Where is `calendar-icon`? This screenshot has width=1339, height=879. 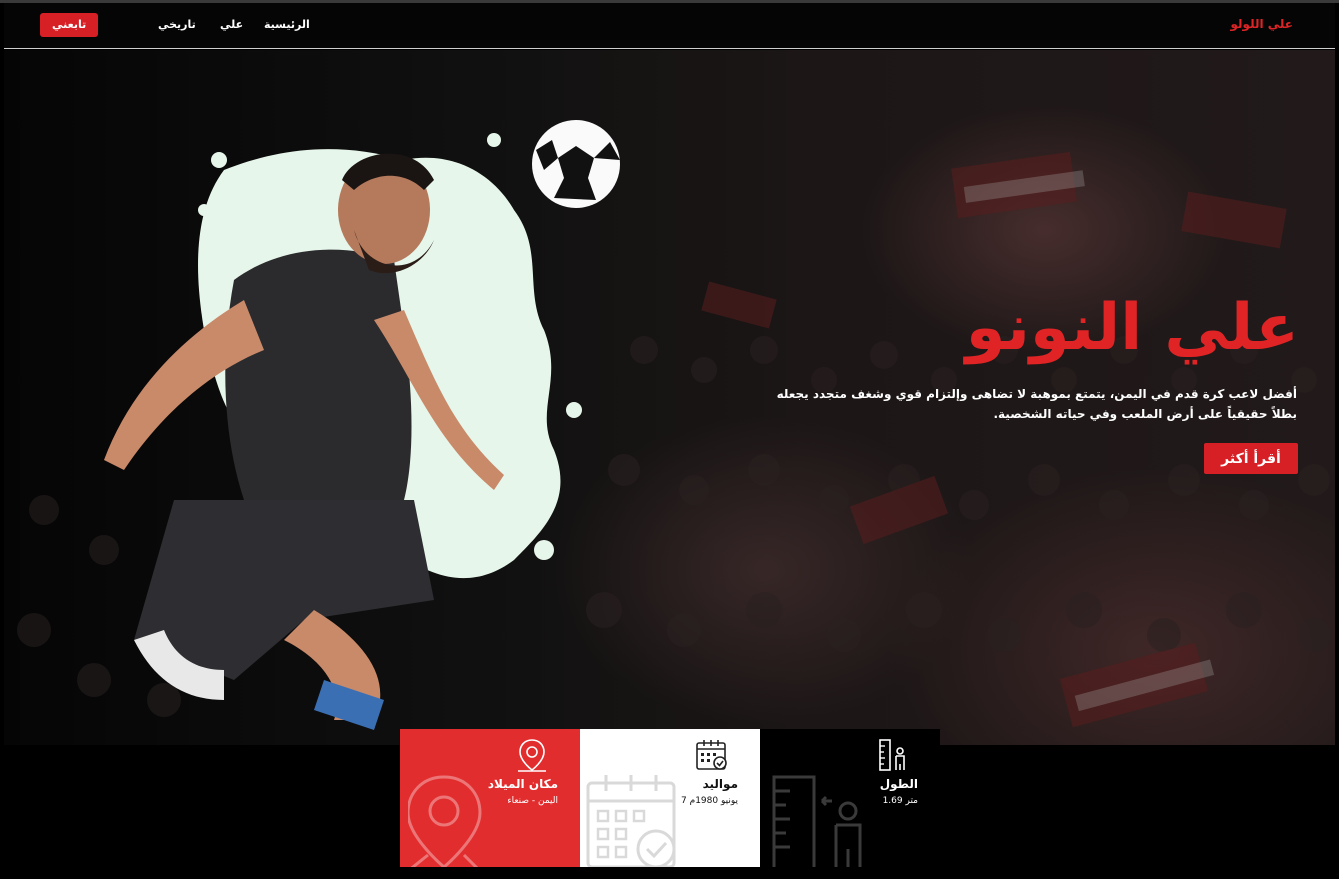
calendar-icon is located at coordinates (711, 755).